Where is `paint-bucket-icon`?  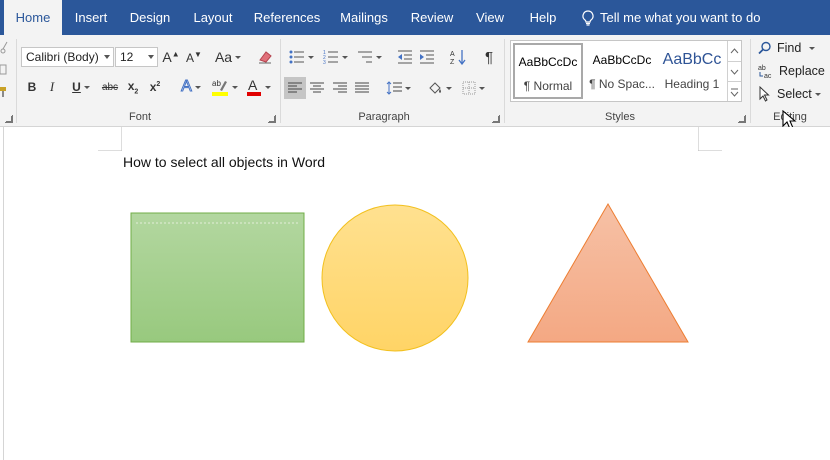
paint-bucket-icon is located at coordinates (434, 88).